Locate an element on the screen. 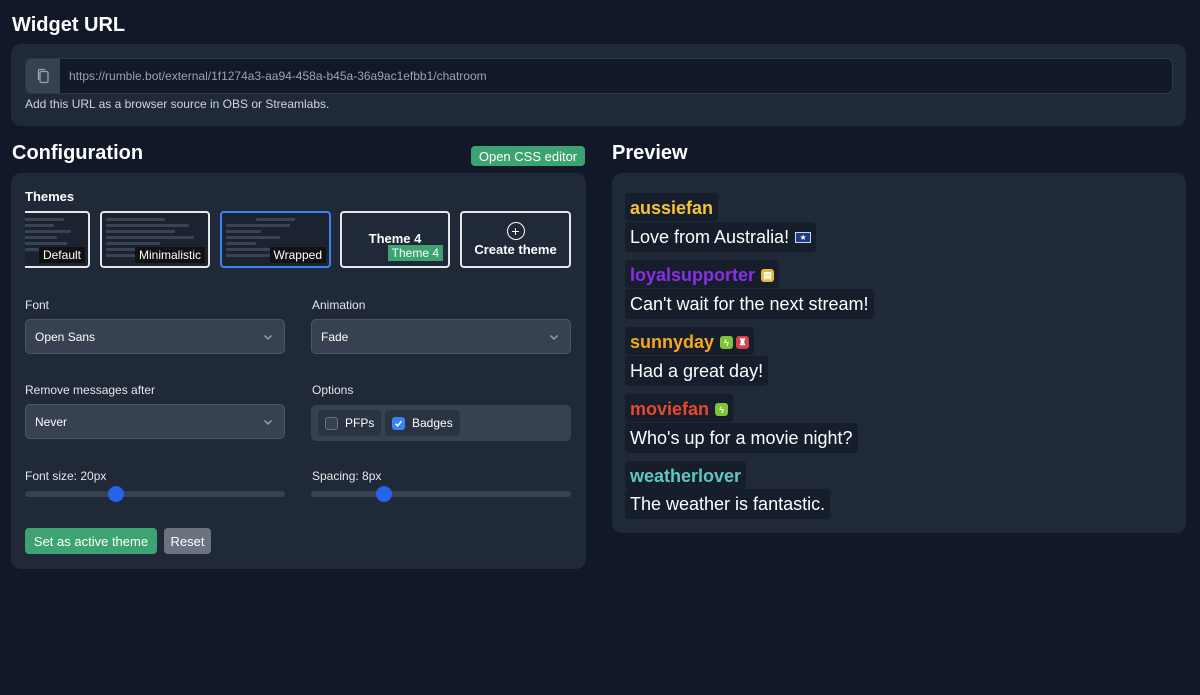 This screenshot has height=695, width=1200. theme-4: Theme 4 Theme 4 is located at coordinates (395, 239).